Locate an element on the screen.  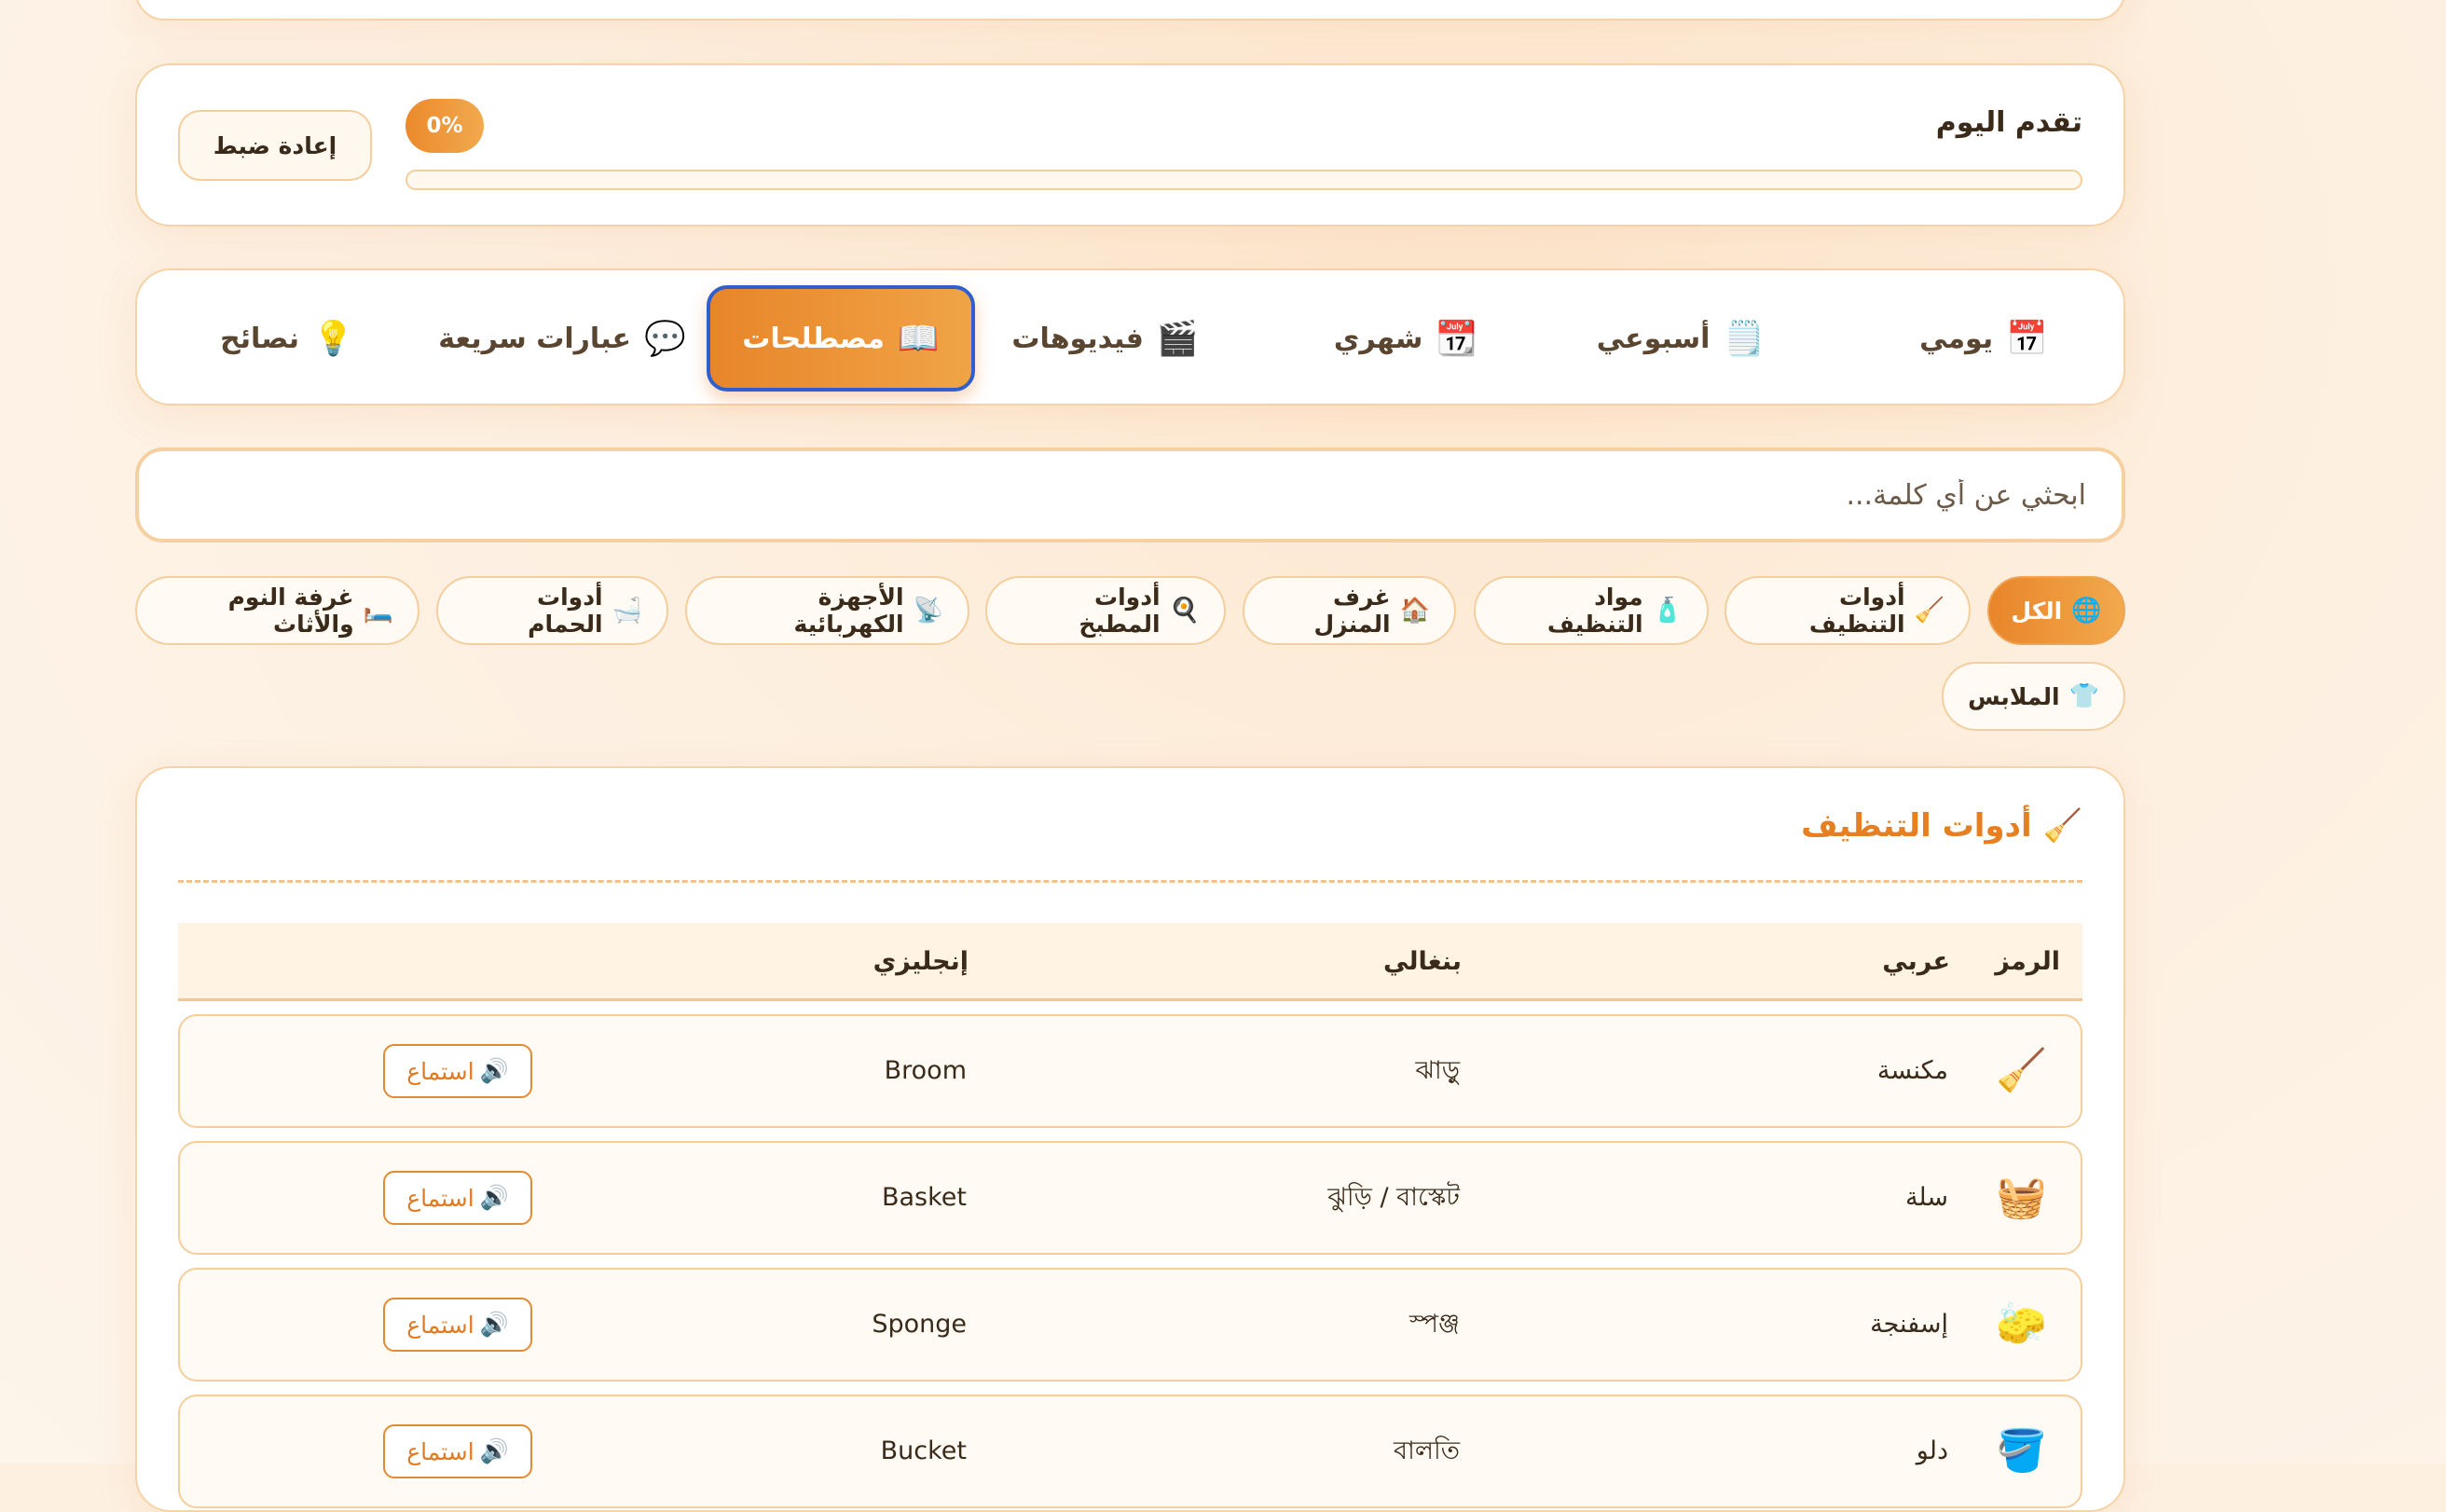
bengali-word: বালতি is located at coordinates (1427, 1451).